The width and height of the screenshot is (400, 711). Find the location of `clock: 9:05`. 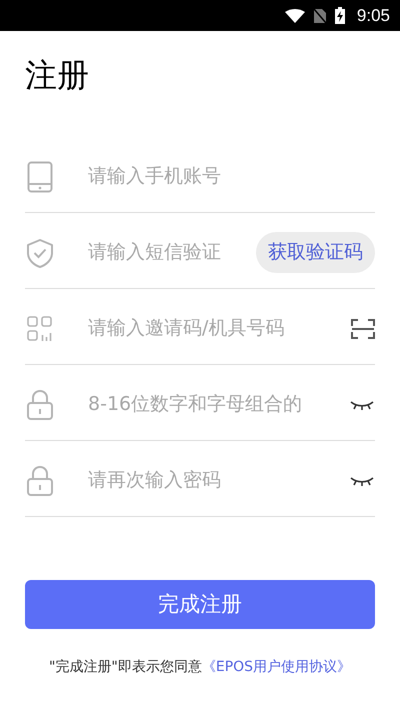

clock: 9:05 is located at coordinates (373, 15).